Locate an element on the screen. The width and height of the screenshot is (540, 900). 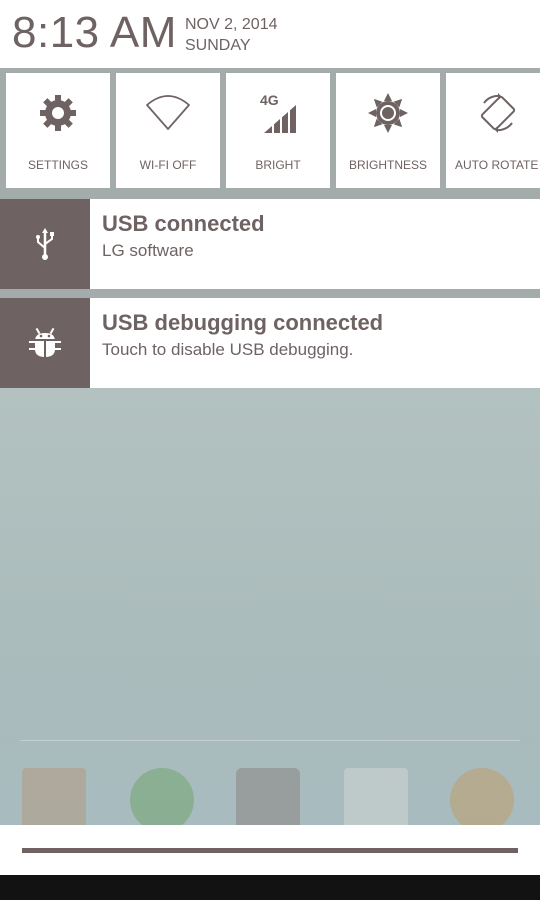
drag-handle is located at coordinates (270, 850).